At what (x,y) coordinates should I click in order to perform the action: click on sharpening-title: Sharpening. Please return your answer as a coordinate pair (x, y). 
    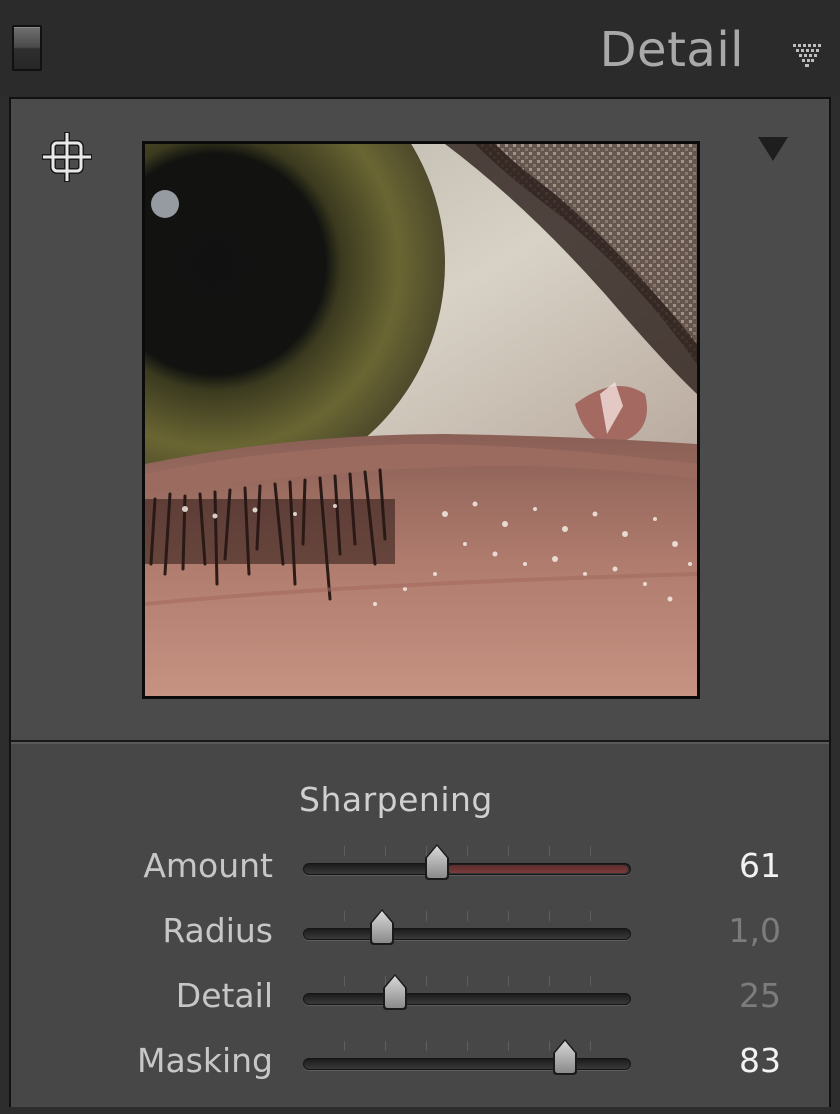
    Looking at the image, I should click on (396, 799).